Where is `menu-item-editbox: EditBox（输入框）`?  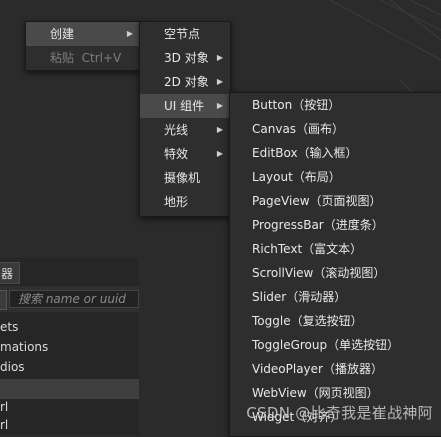
menu-item-editbox: EditBox（输入框） is located at coordinates (335, 153).